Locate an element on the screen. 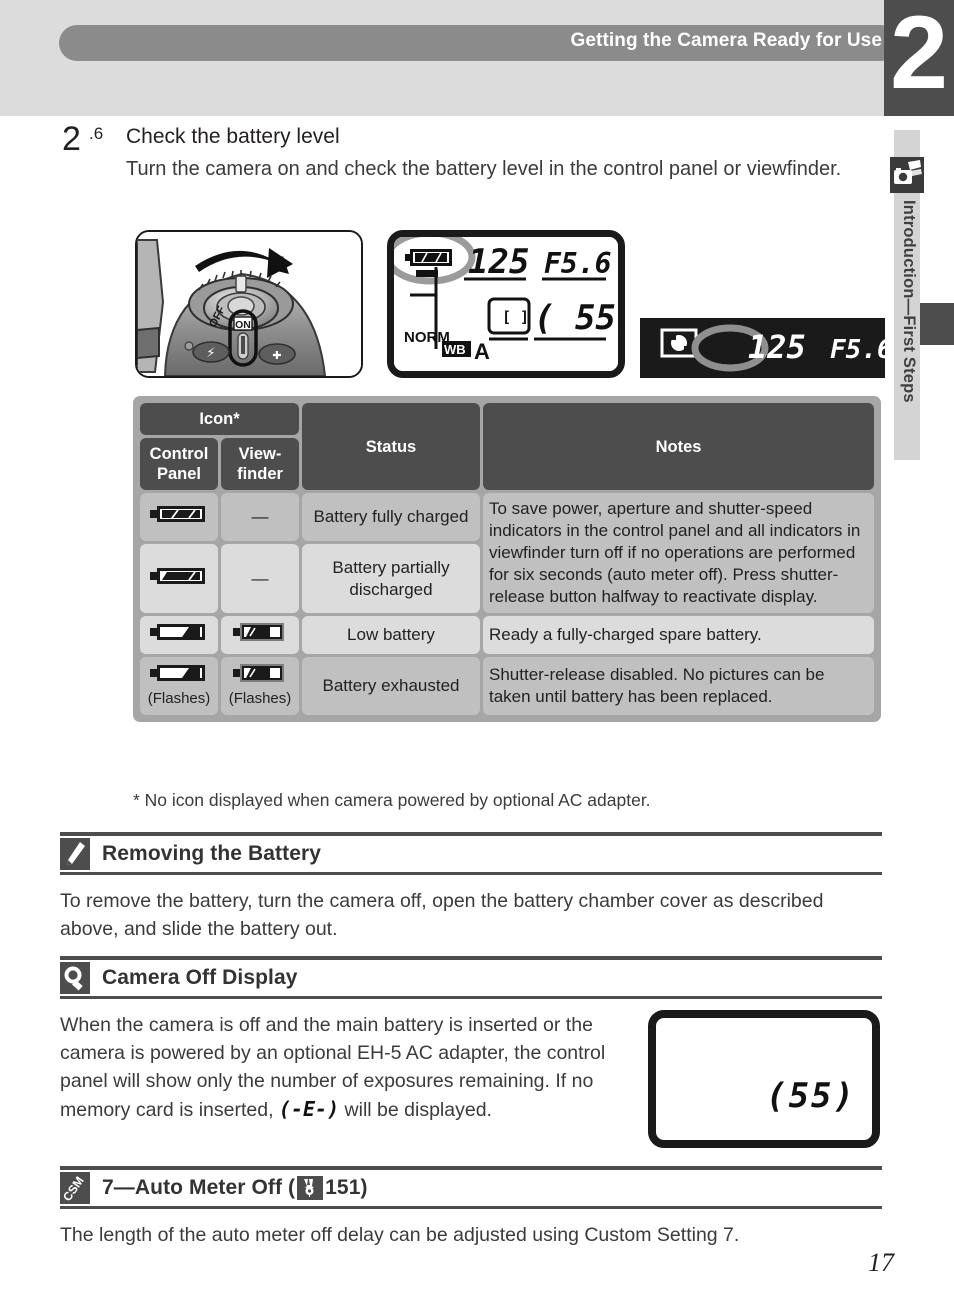 This screenshot has height=1314, width=954. focus-area-bracket: [ ] is located at coordinates (515, 317).